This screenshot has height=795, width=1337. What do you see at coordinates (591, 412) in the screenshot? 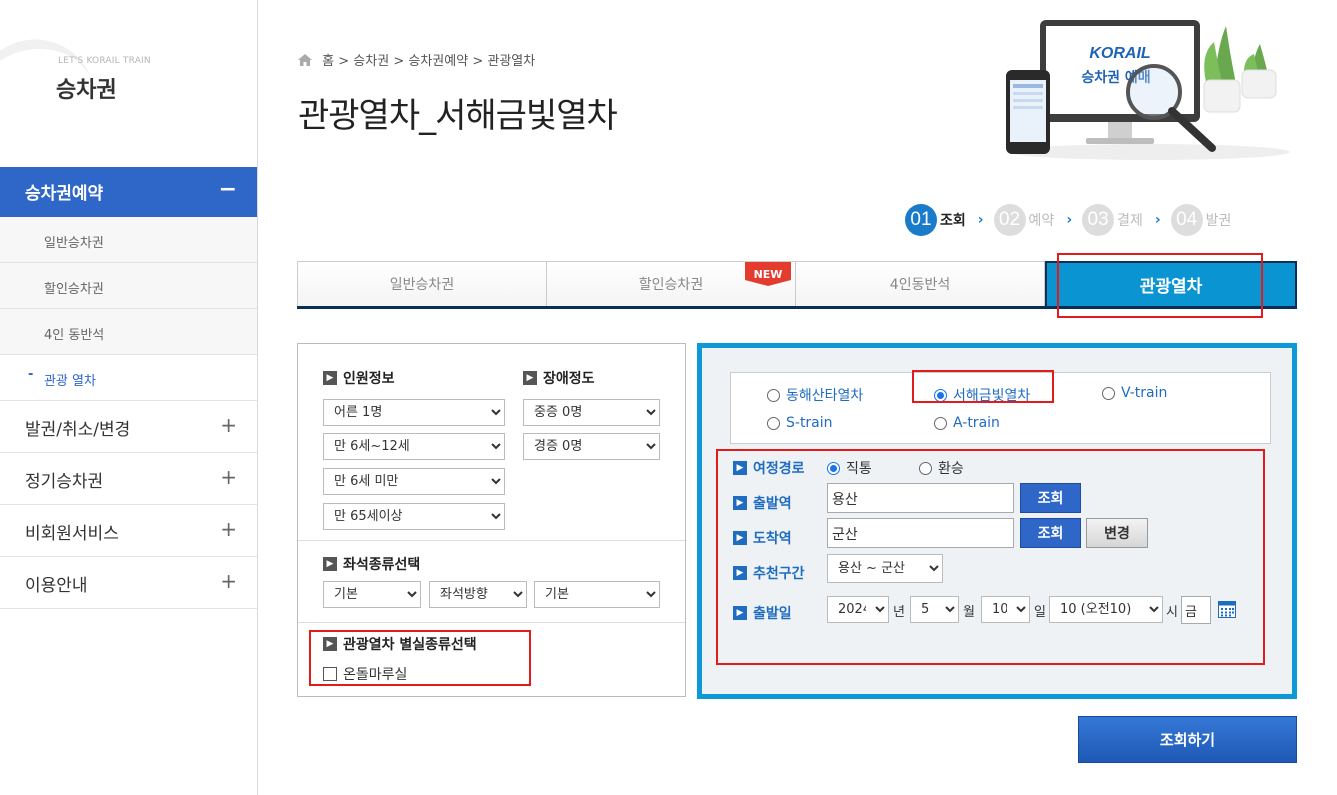
I see `severe-disability-select: 중증 0명` at bounding box center [591, 412].